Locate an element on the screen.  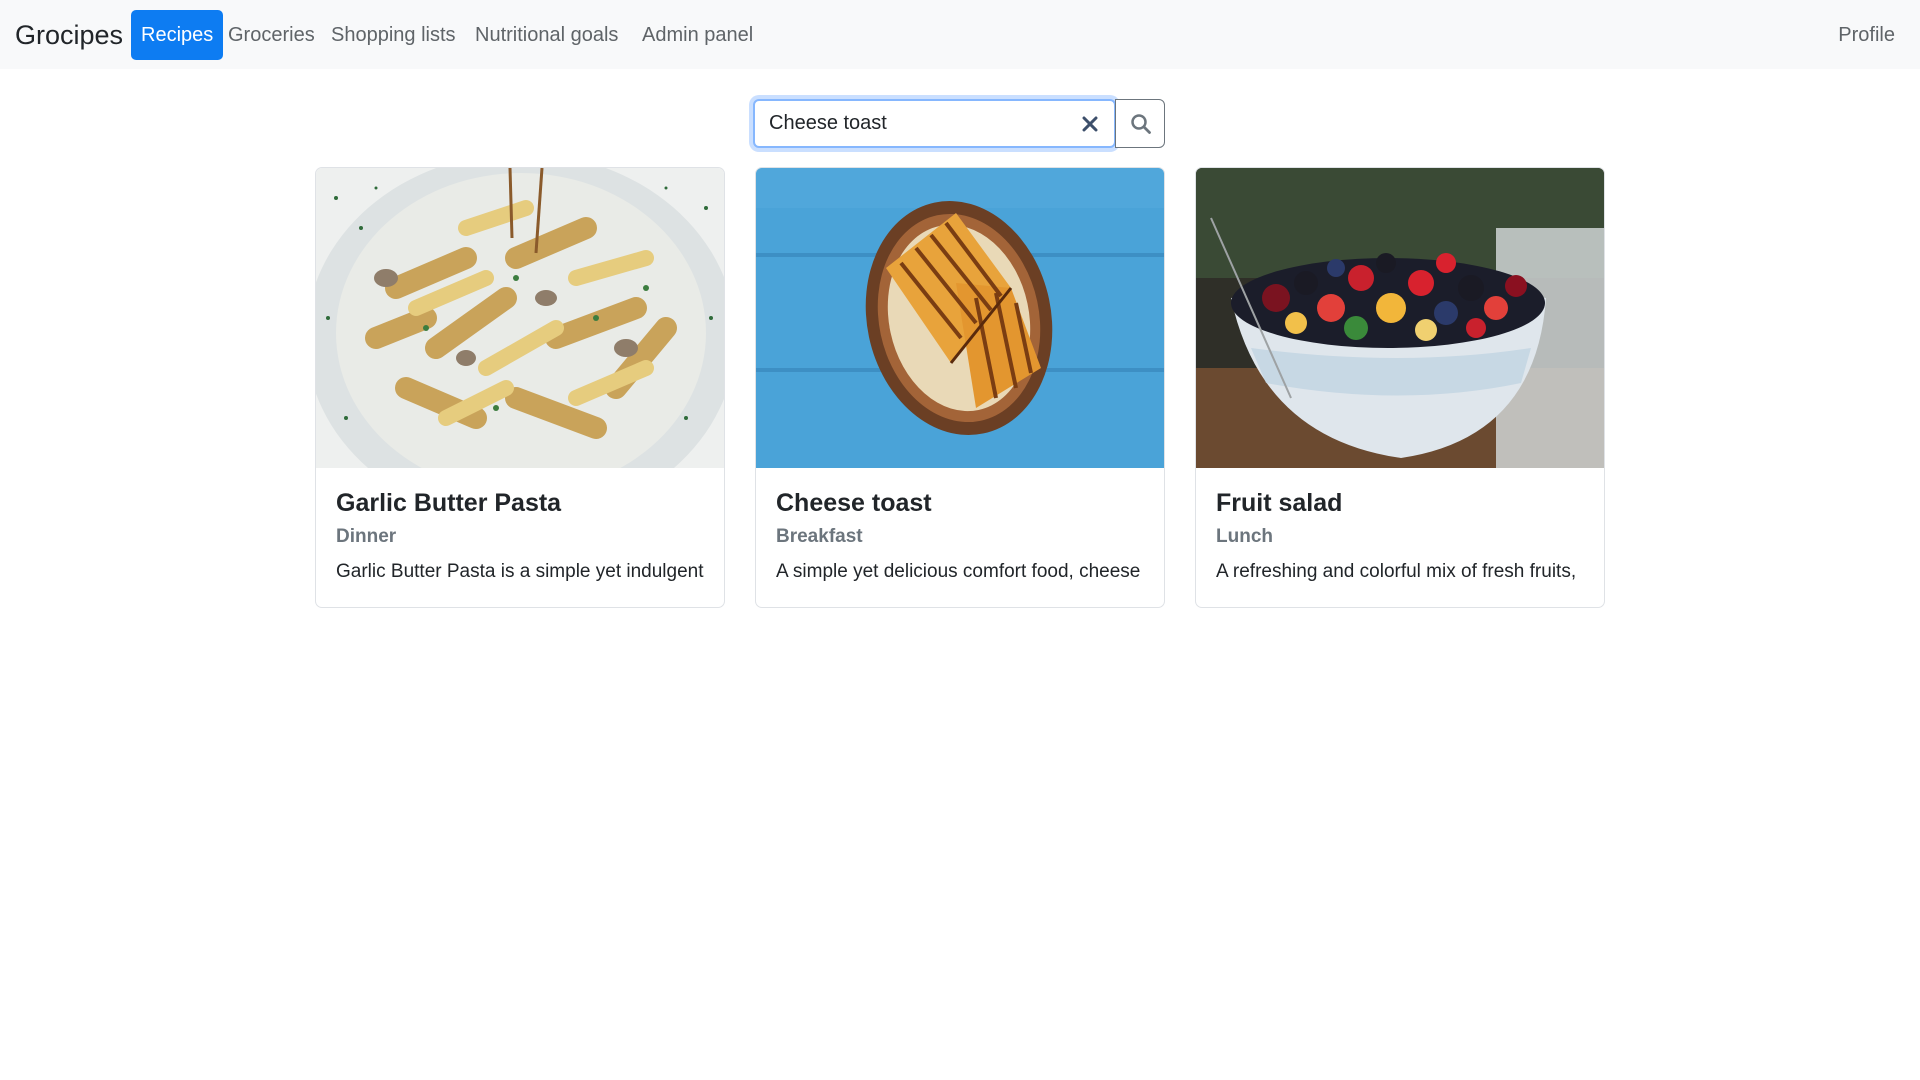
recipe-title: Cheese toast is located at coordinates (854, 503).